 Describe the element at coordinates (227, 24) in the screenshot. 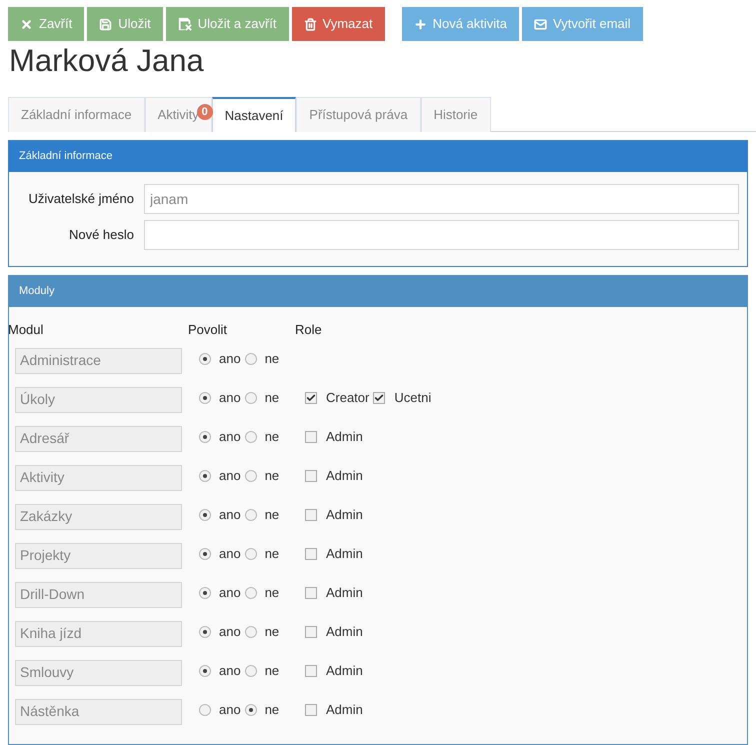

I see `save-close-button: Uložit a zavřít` at that location.